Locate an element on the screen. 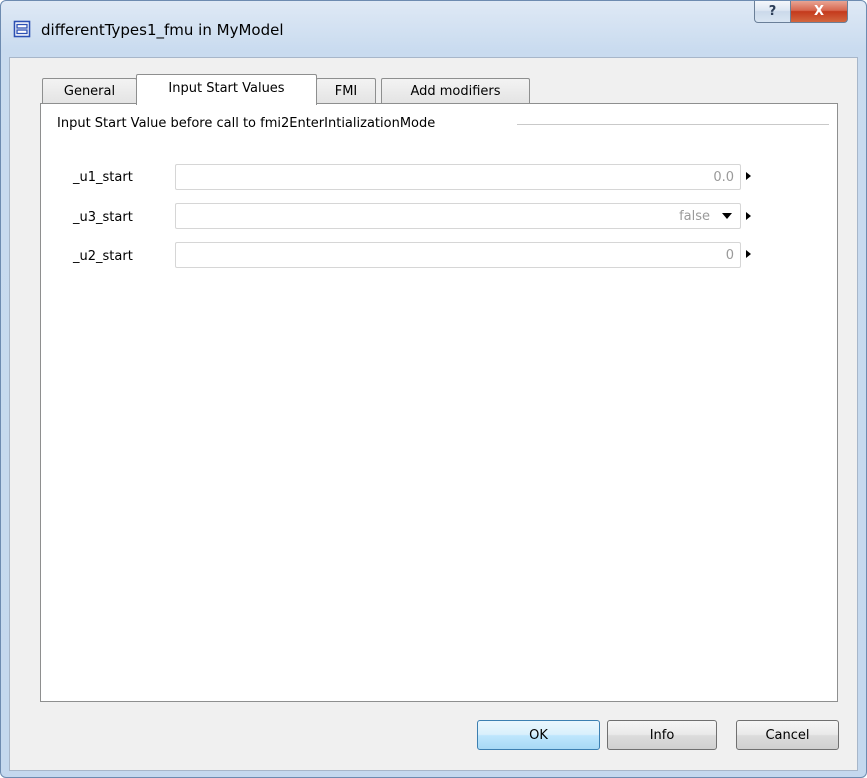 The image size is (867, 778). help-icon: ? is located at coordinates (772, 11).